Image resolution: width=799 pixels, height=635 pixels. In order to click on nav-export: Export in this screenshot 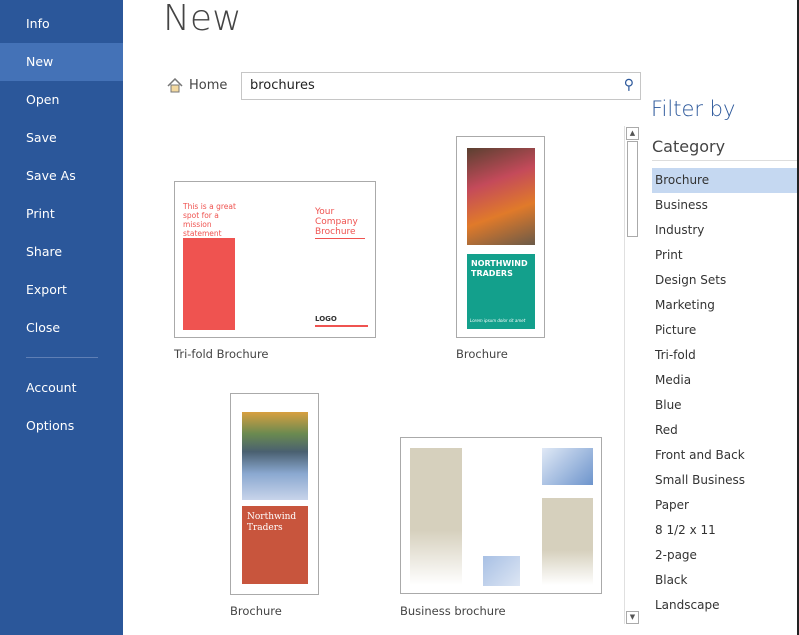, I will do `click(61, 290)`.